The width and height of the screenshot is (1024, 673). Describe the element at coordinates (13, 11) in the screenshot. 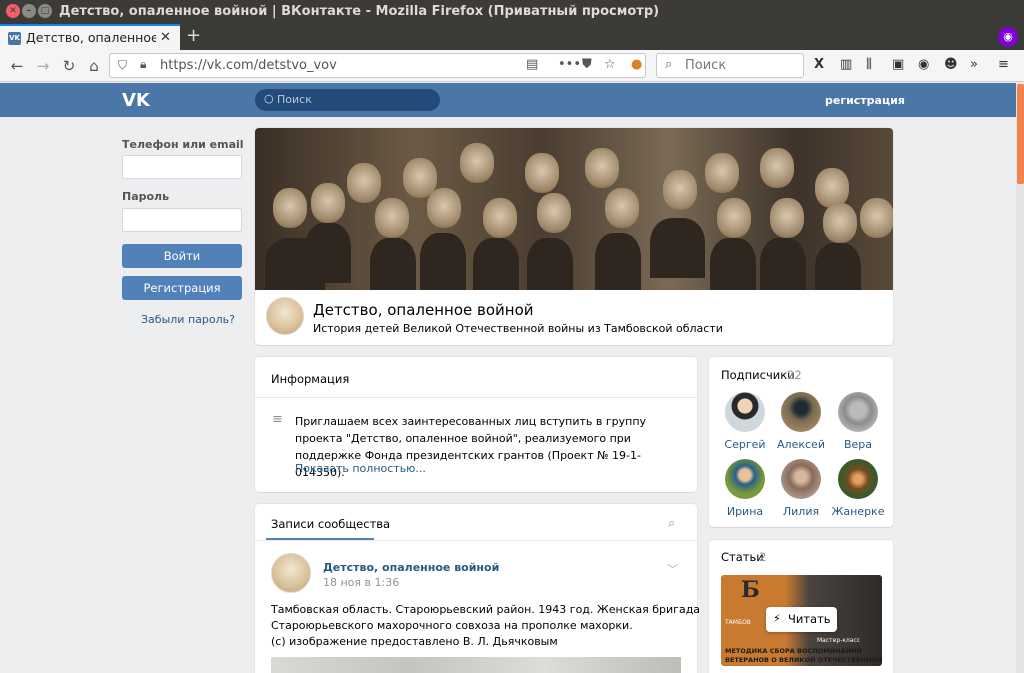

I see `close-window-button: ✕` at that location.